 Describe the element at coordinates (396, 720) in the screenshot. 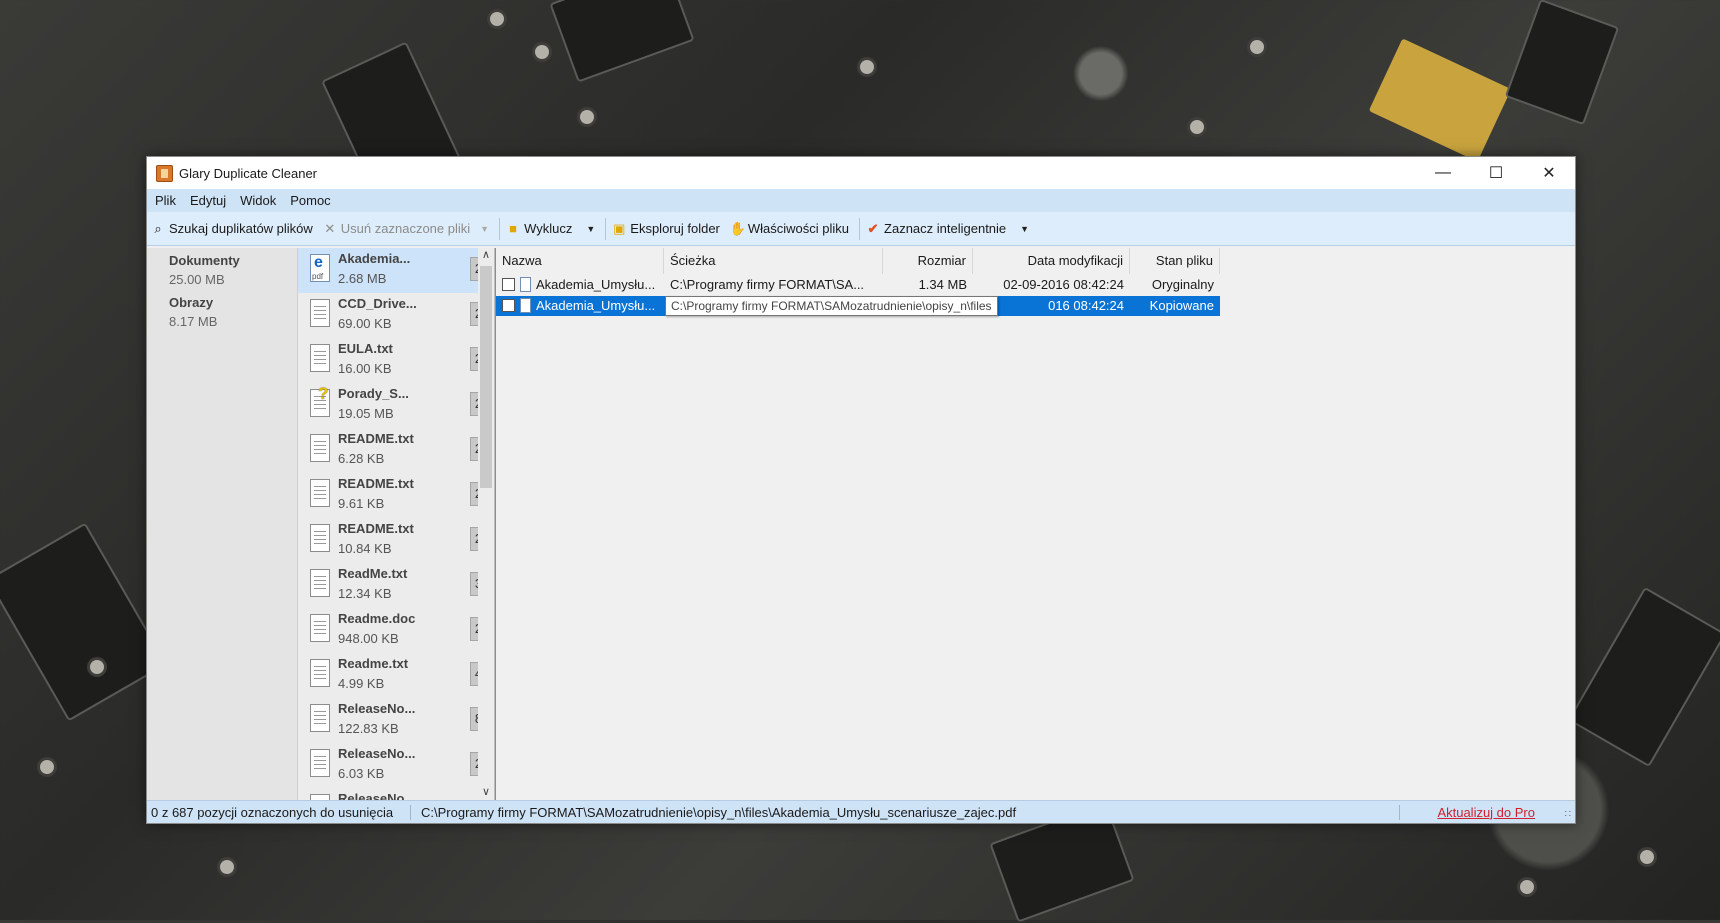

I see `file-list-item: ReleaseNo... 122.83 KB 8` at that location.